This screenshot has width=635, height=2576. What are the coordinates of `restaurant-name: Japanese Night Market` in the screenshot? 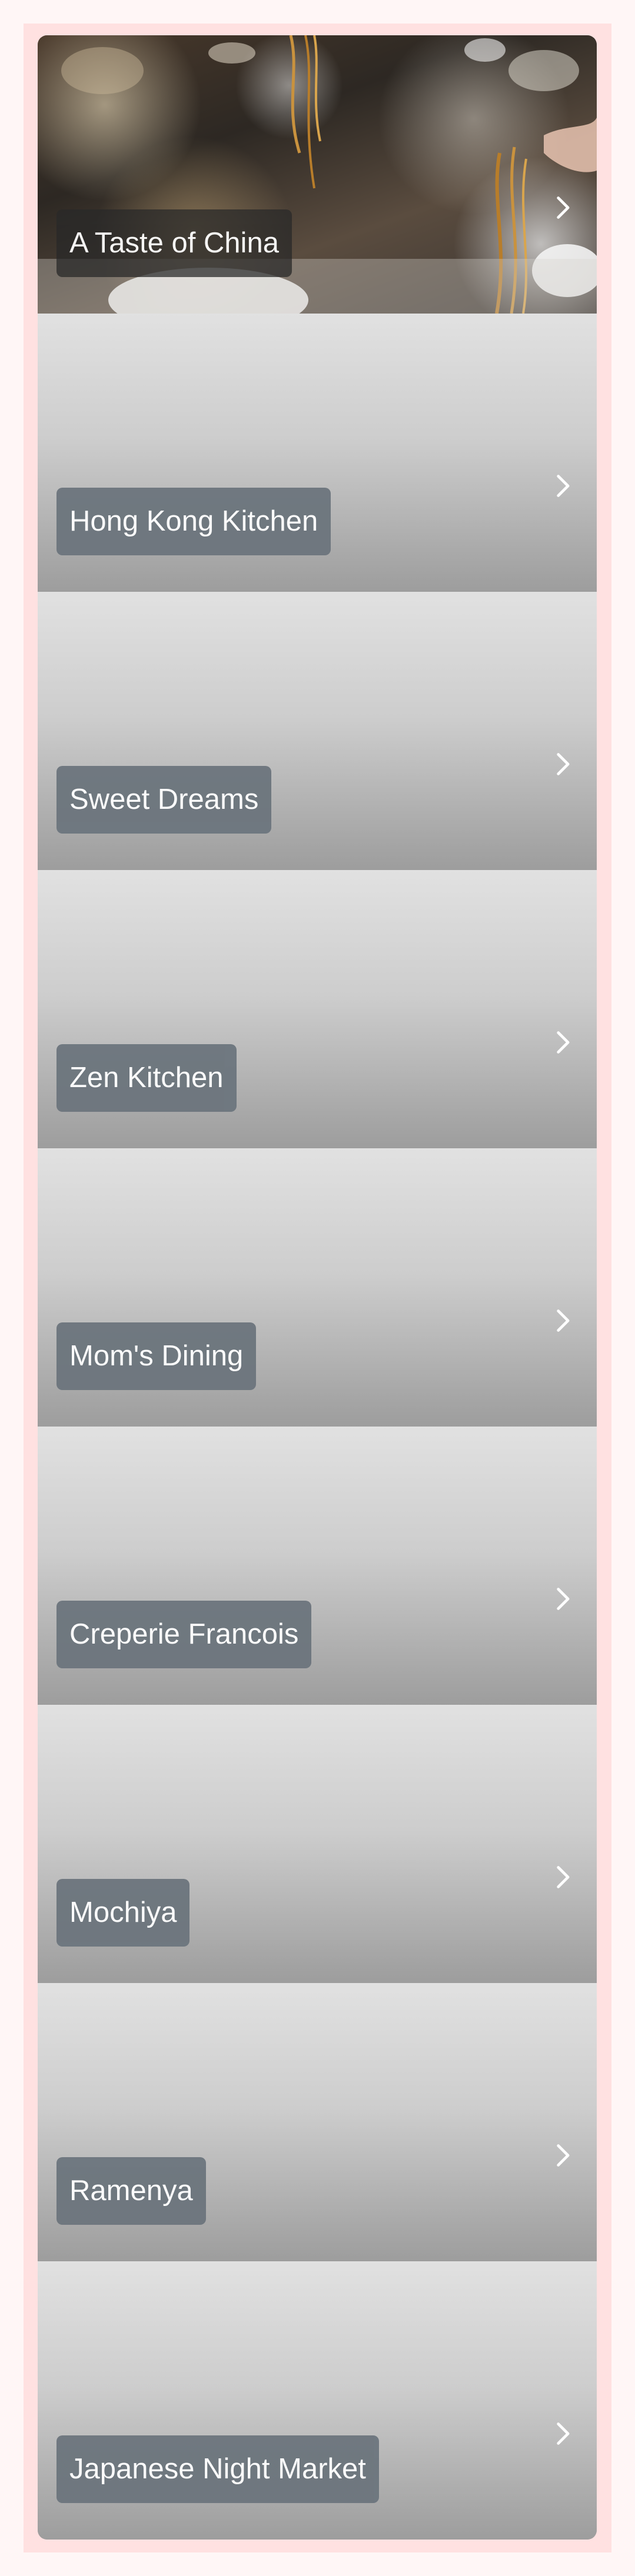 It's located at (217, 2469).